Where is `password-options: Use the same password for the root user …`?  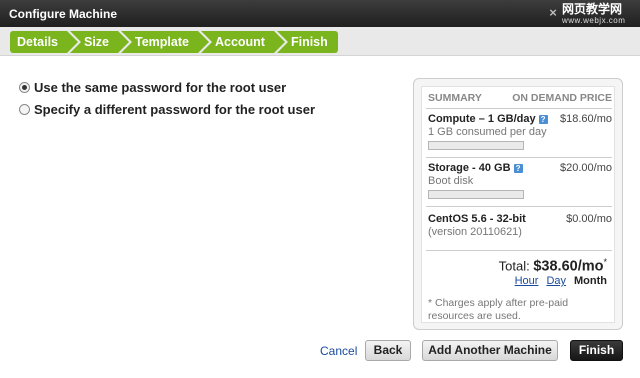
password-options: Use the same password for the root user … is located at coordinates (167, 98).